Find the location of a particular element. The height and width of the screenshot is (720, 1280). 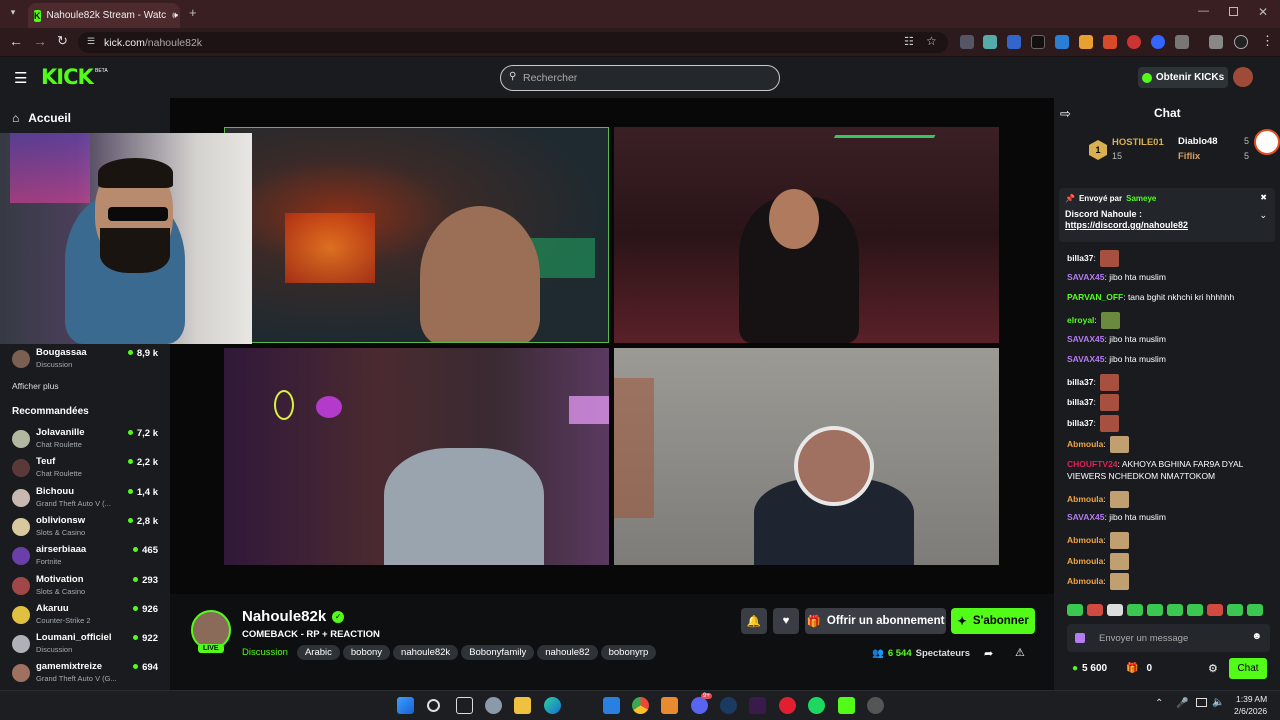

stream-tag: nahoule82k is located at coordinates (426, 652).